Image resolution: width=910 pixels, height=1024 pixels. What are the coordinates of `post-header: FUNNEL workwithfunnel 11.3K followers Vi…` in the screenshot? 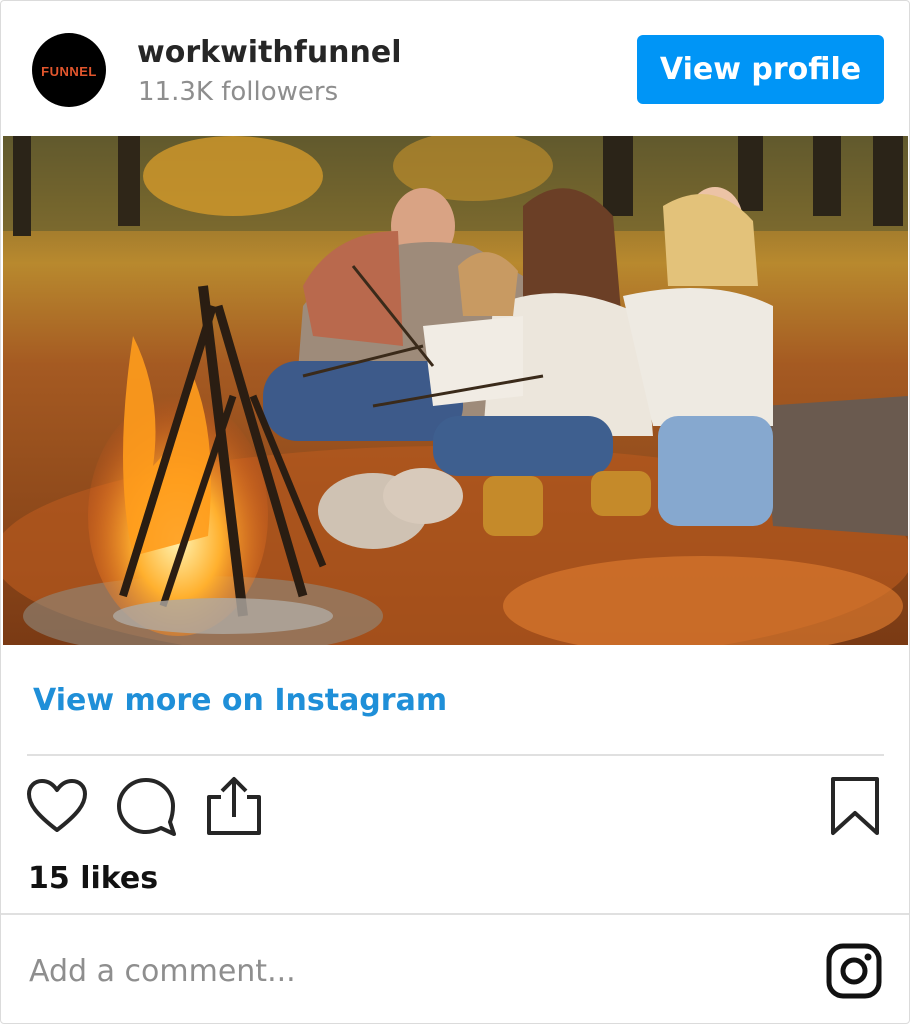 It's located at (455, 68).